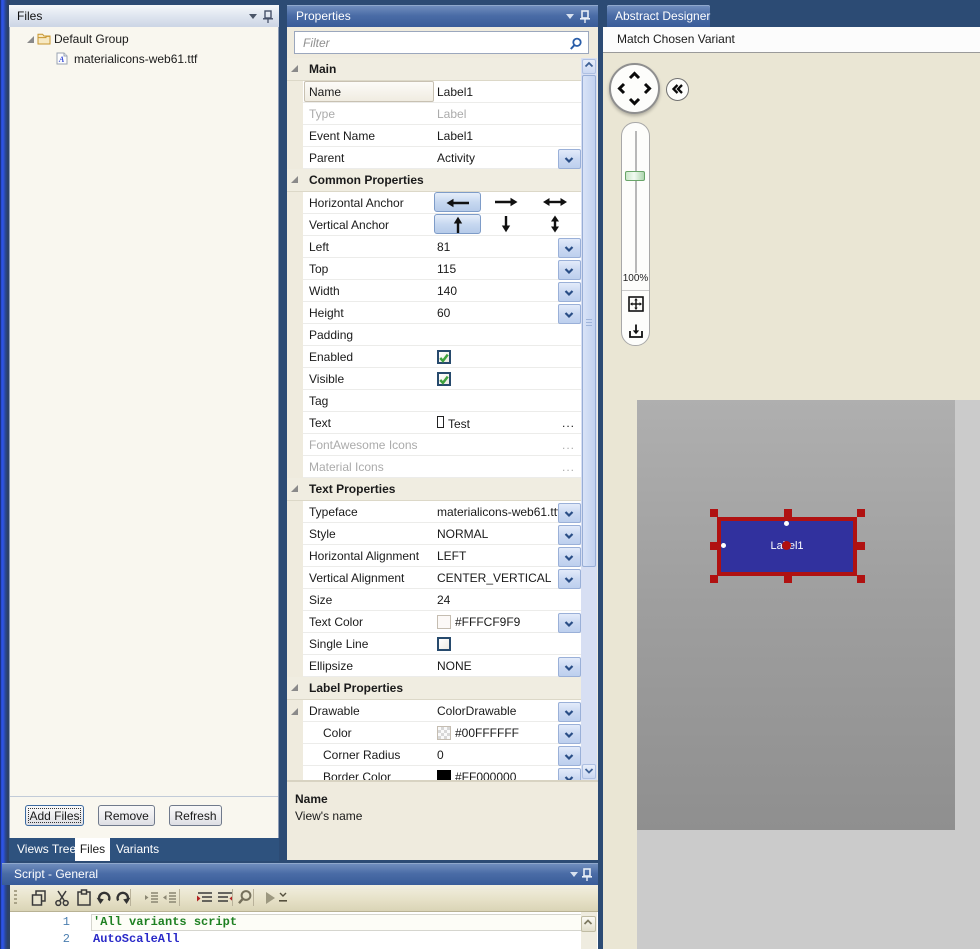 This screenshot has width=980, height=949. What do you see at coordinates (61, 59) in the screenshot?
I see `svg-text: A` at bounding box center [61, 59].